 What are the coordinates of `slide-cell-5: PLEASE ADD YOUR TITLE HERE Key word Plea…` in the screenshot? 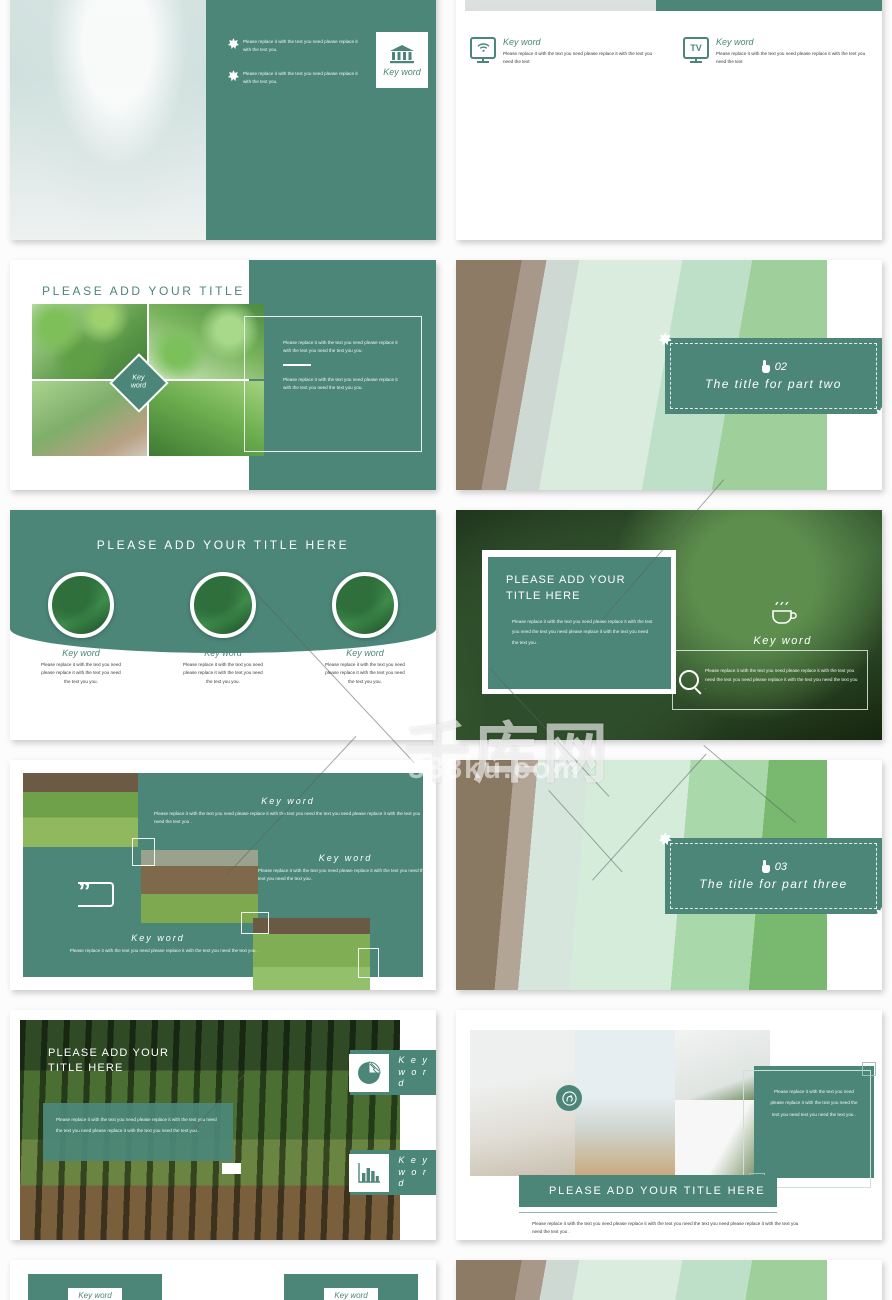 It's located at (223, 625).